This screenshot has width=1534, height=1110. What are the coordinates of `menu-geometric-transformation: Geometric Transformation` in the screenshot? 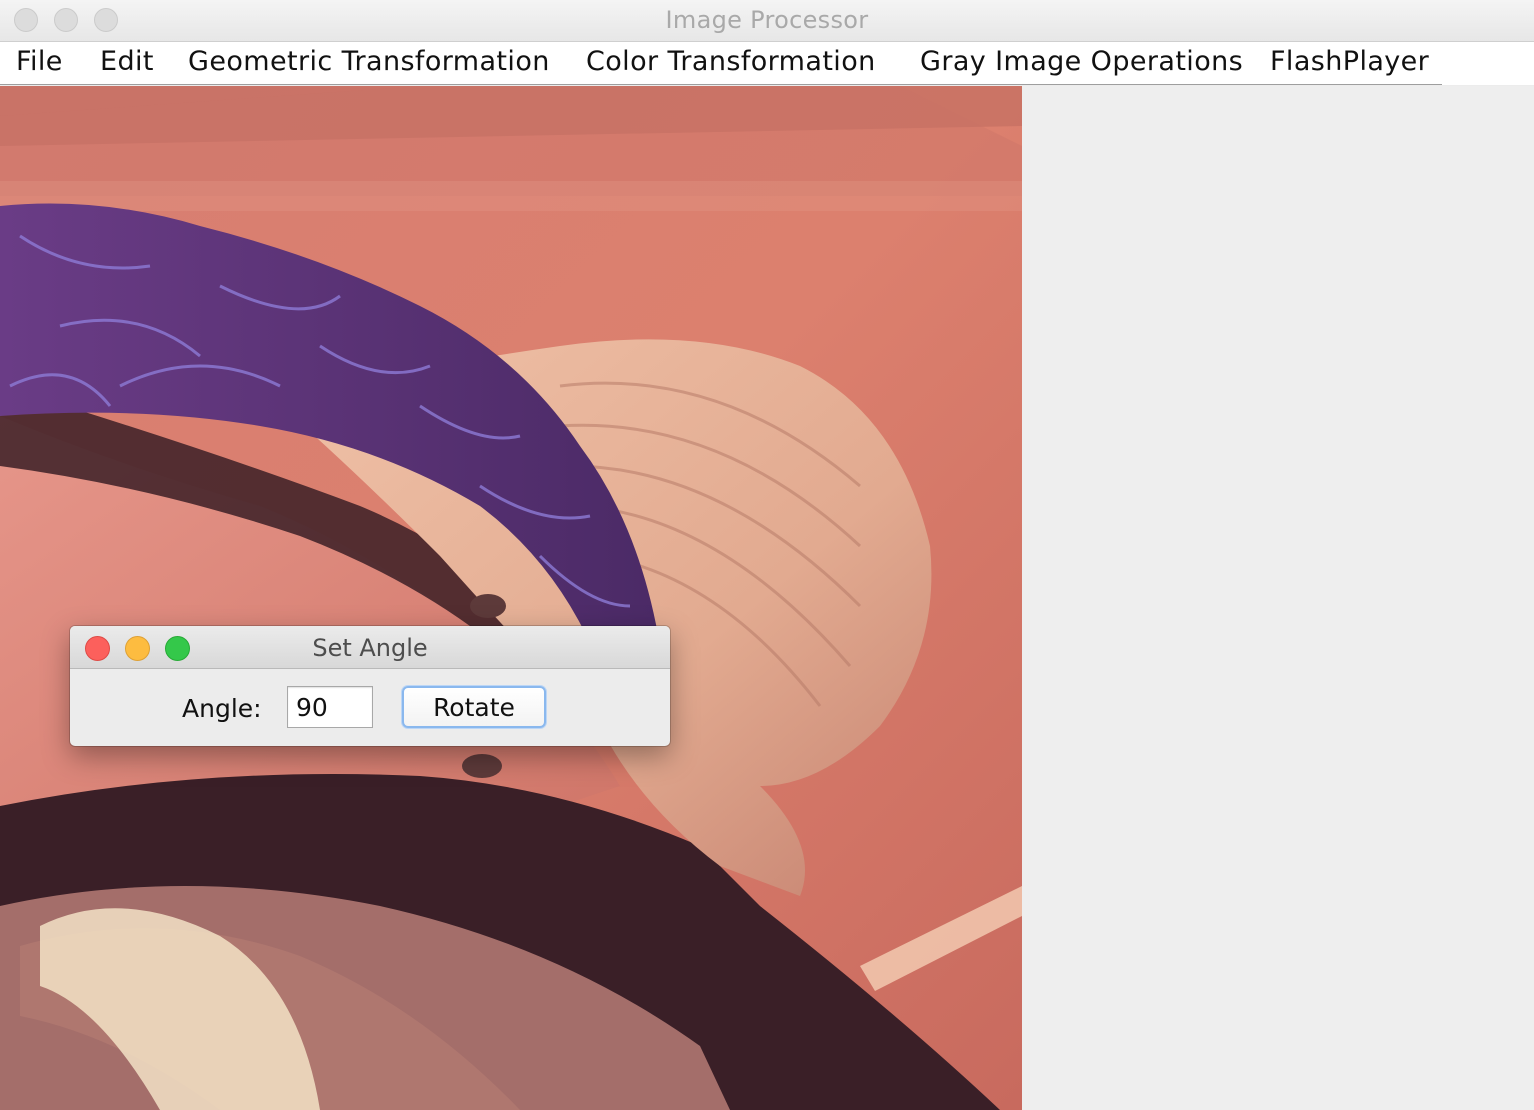 It's located at (369, 61).